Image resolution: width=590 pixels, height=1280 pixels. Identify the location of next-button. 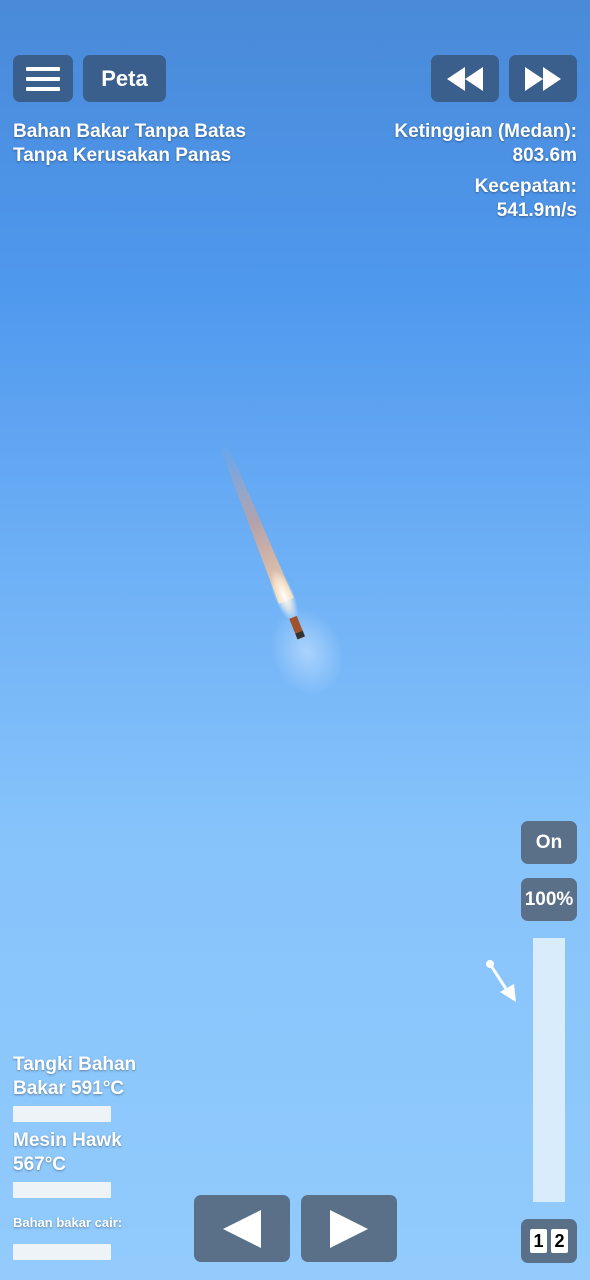
(349, 1228).